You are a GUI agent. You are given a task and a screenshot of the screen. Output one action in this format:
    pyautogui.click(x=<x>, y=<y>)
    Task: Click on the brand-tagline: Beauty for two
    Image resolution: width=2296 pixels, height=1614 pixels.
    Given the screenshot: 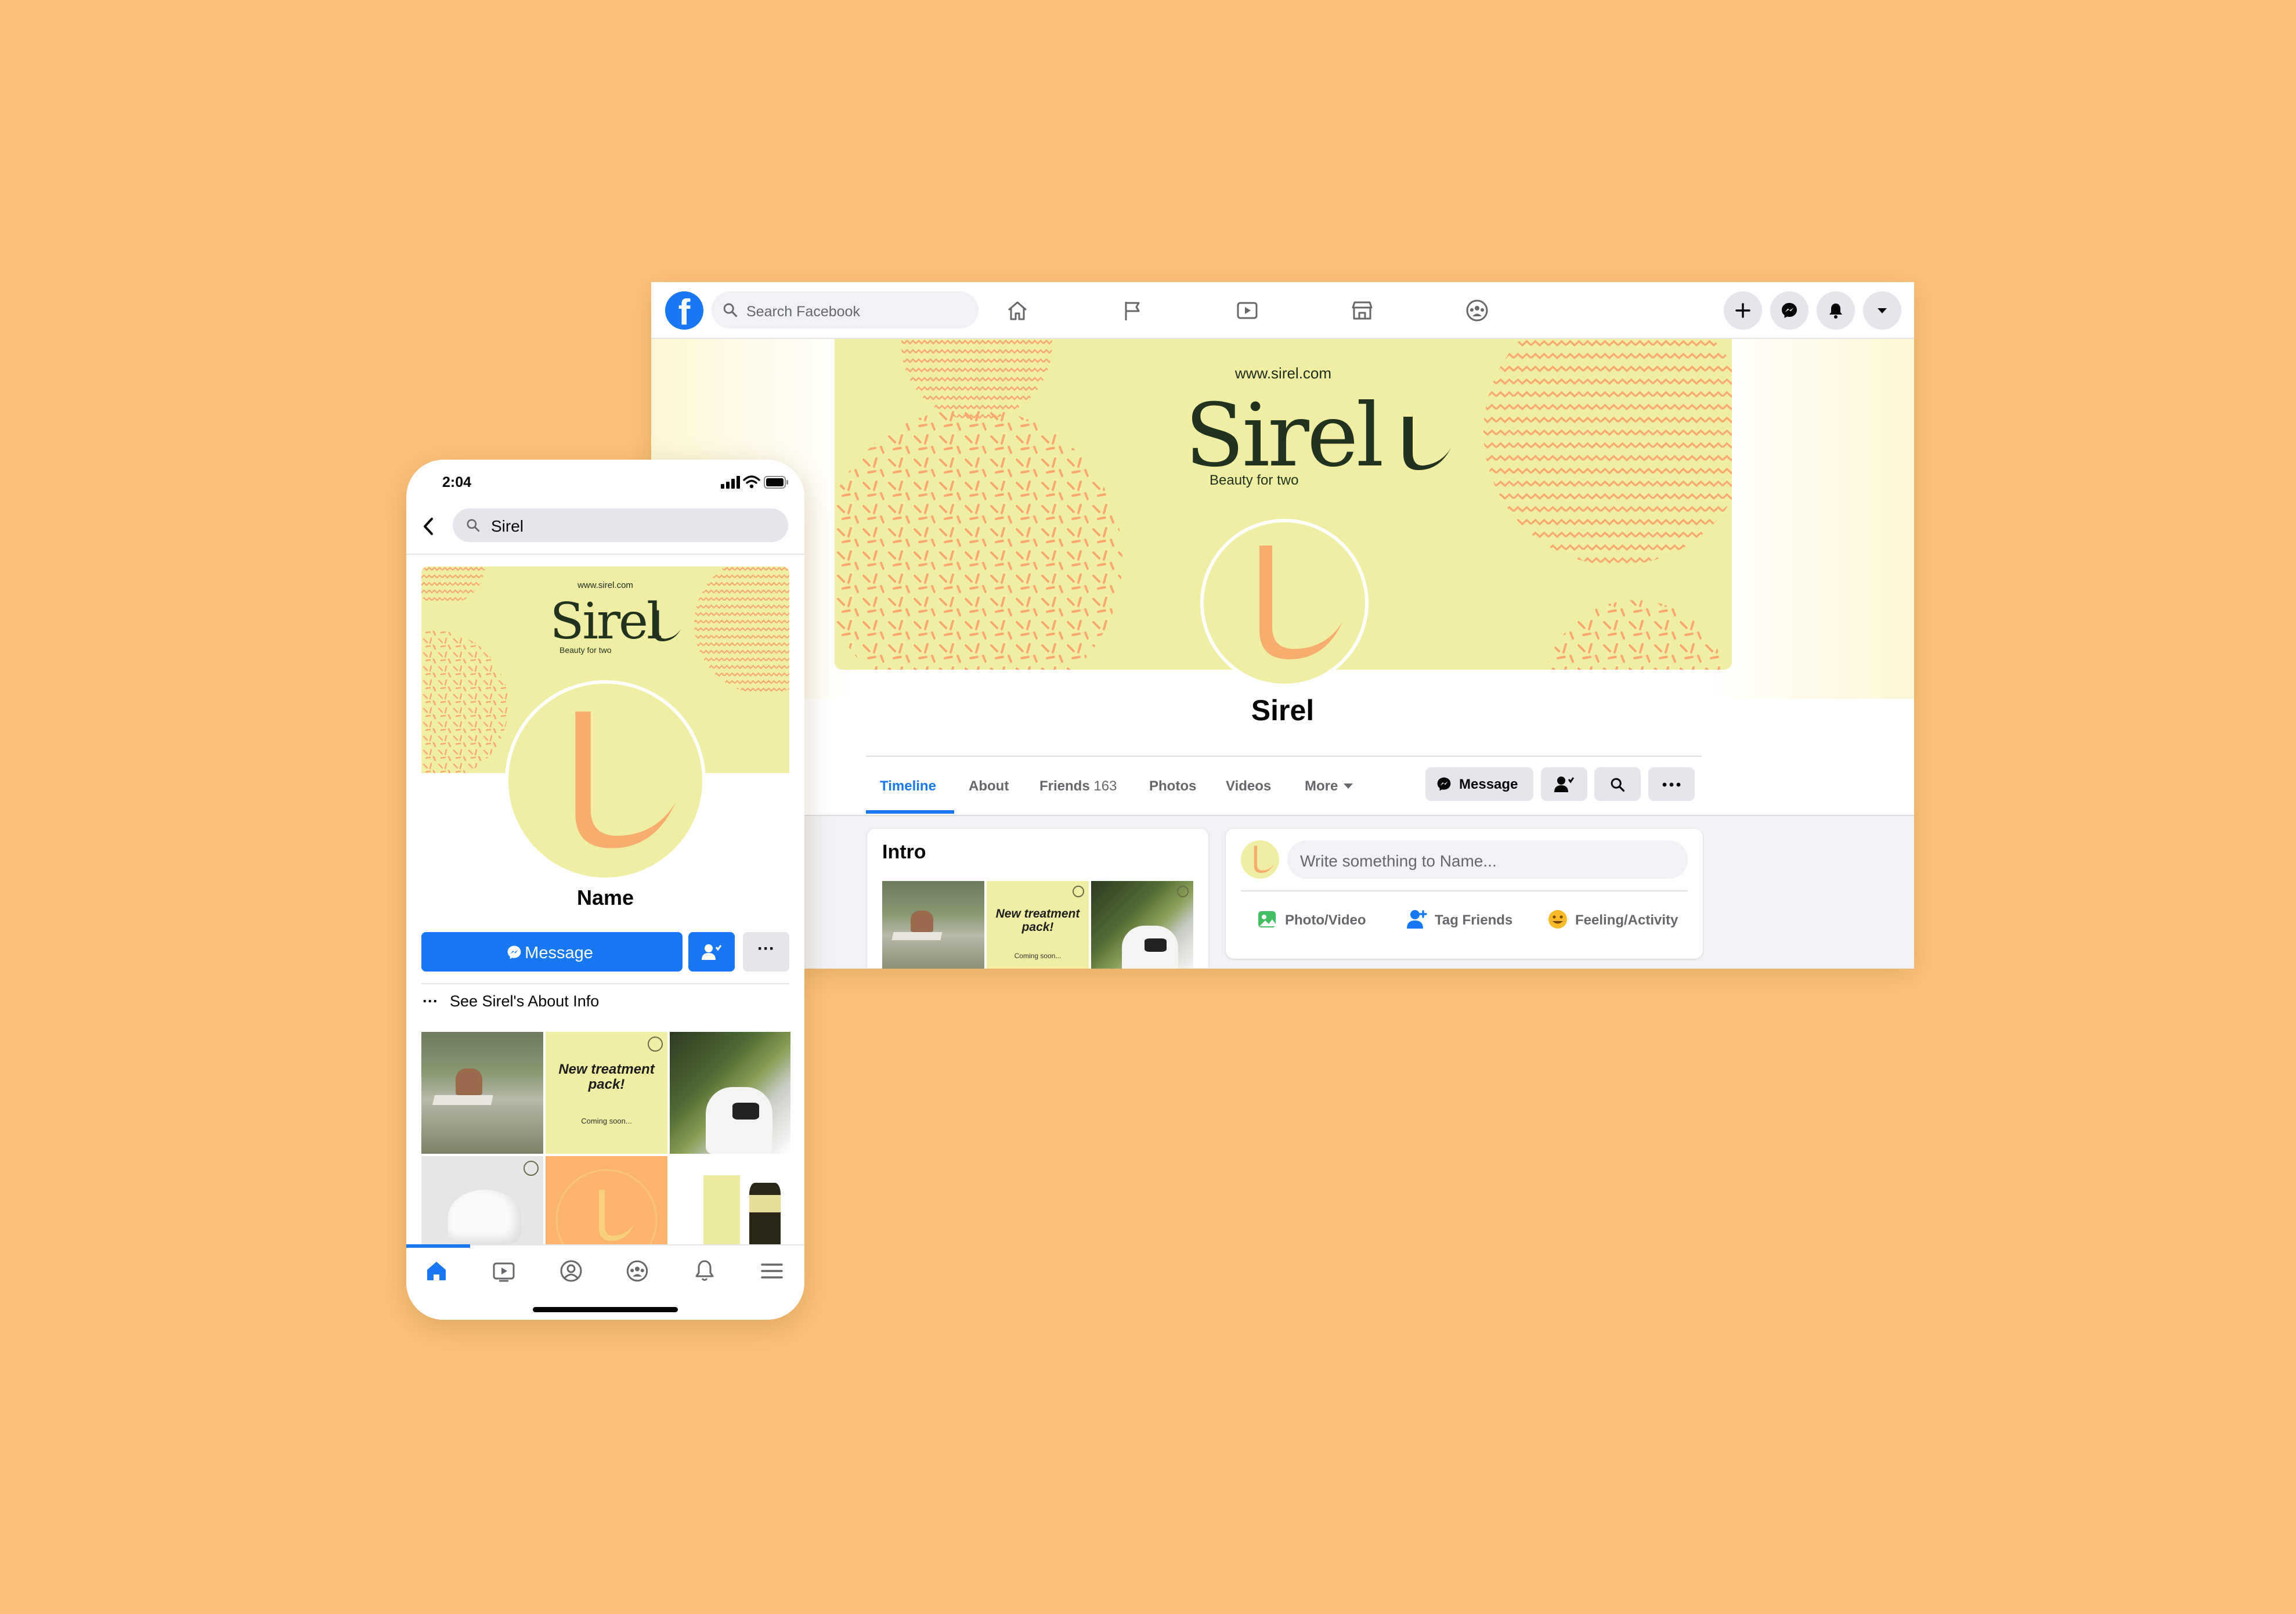 What is the action you would take?
    pyautogui.click(x=585, y=650)
    